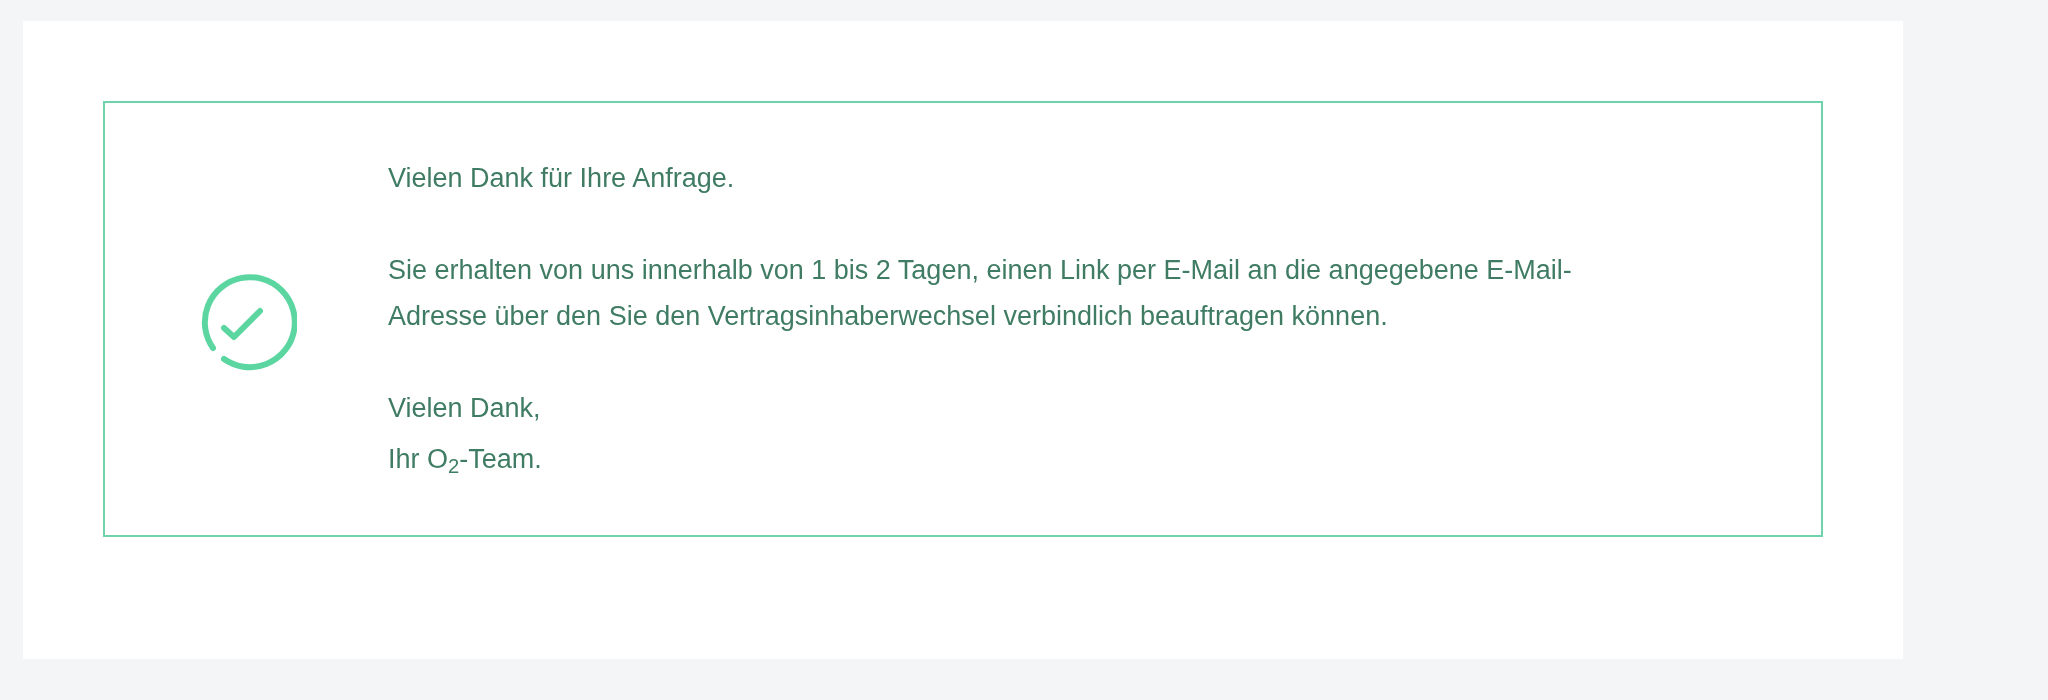 The width and height of the screenshot is (2048, 700). Describe the element at coordinates (465, 408) in the screenshot. I see `closing-text: Vielen Dank,` at that location.